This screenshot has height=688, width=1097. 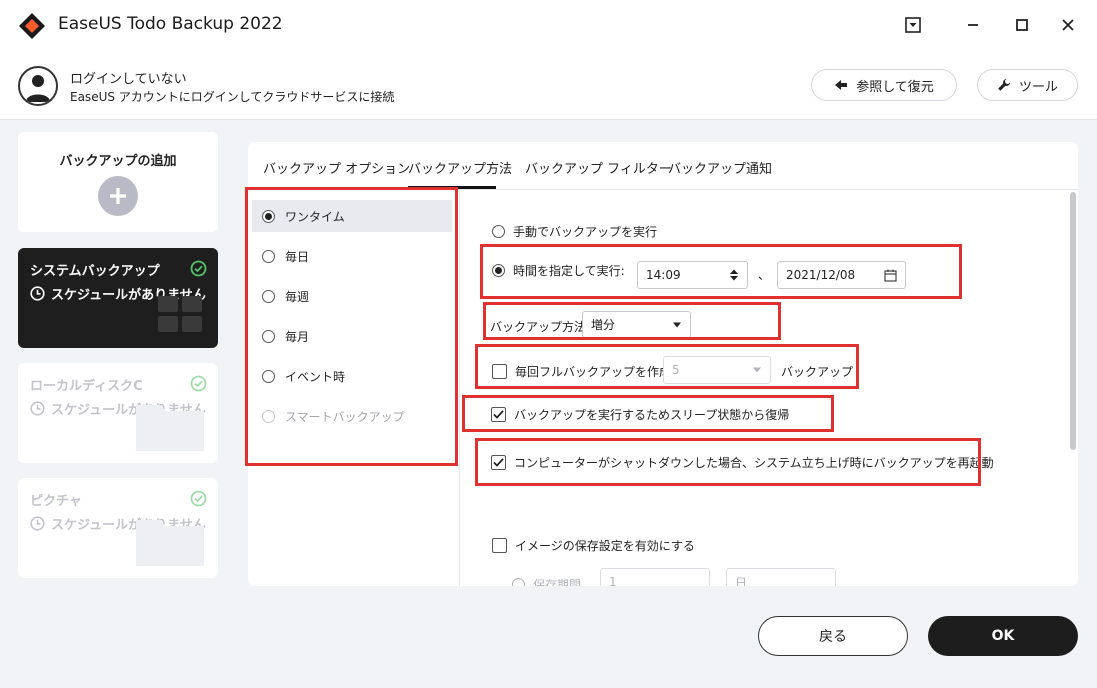 What do you see at coordinates (613, 580) in the screenshot?
I see `retention-period-value: 1` at bounding box center [613, 580].